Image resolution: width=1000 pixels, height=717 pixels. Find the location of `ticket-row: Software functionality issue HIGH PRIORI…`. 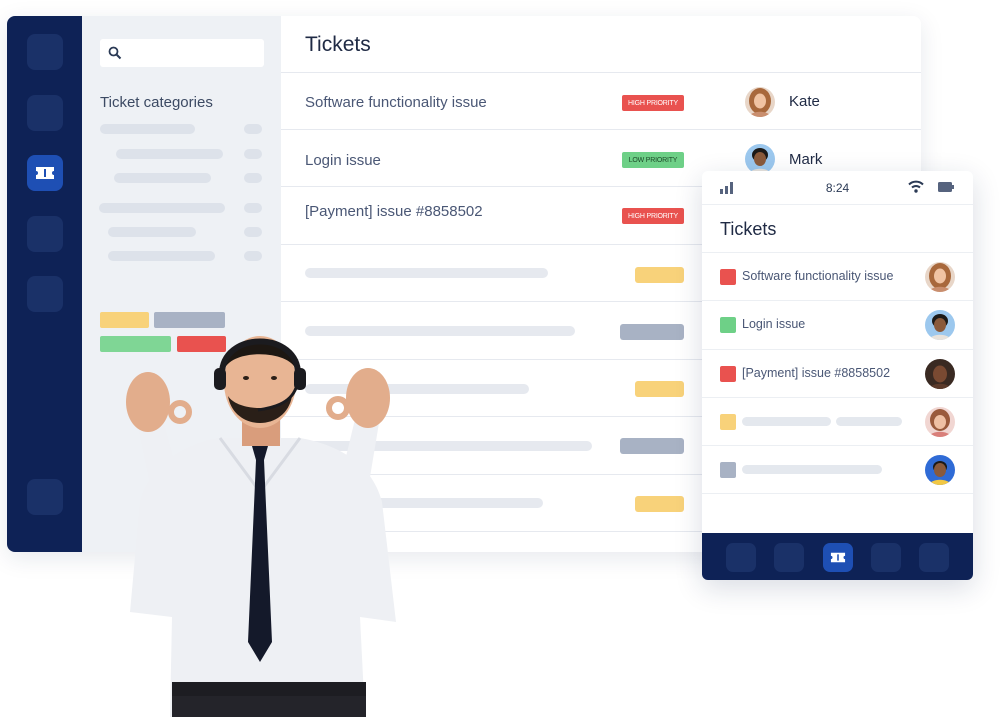

ticket-row: Software functionality issue HIGH PRIORI… is located at coordinates (601, 100).